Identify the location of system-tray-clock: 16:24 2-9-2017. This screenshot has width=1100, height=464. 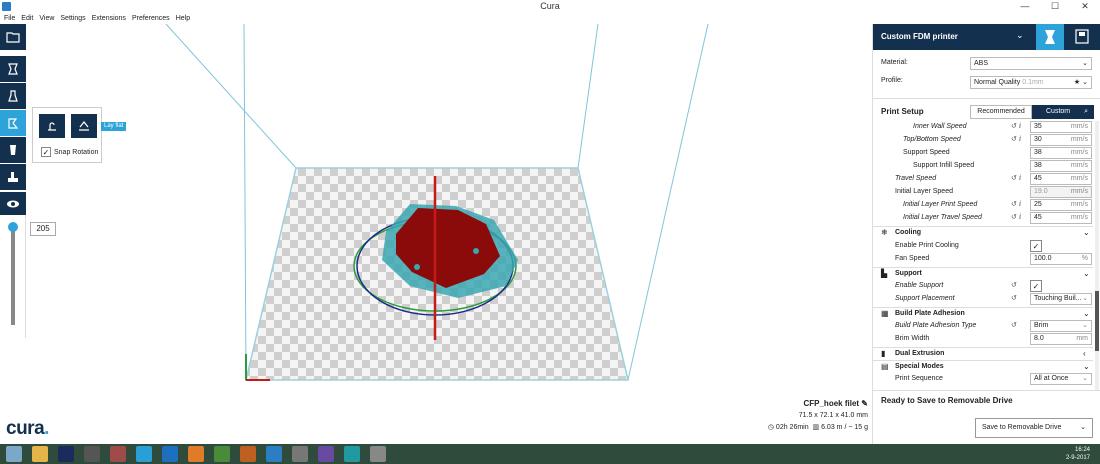
(1078, 454).